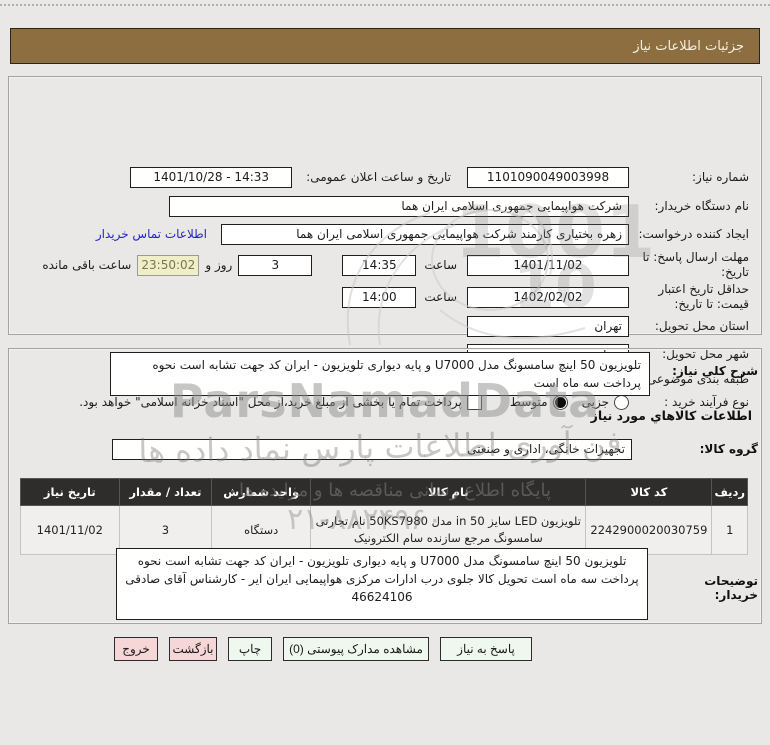  What do you see at coordinates (731, 588) in the screenshot?
I see `buyer-notes-label: توضیحات خریدار:` at bounding box center [731, 588].